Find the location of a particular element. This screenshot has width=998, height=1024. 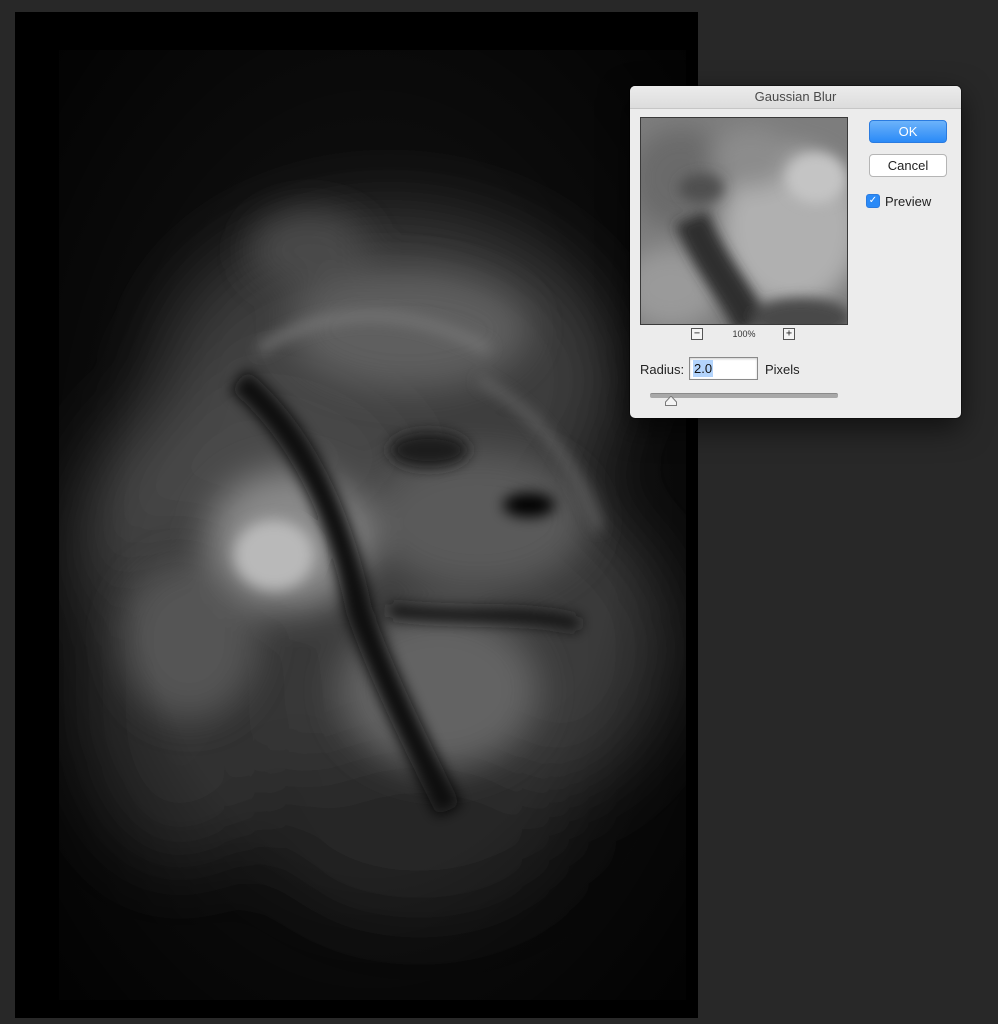

radius-input: 2.0 is located at coordinates (723, 368).